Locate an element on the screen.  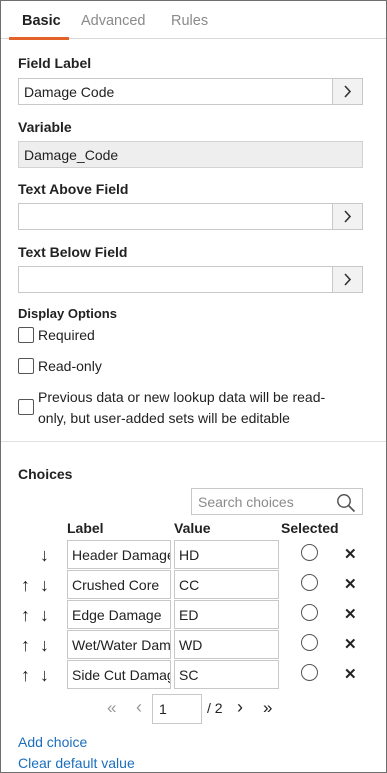
selected-column-header: Selected is located at coordinates (310, 528).